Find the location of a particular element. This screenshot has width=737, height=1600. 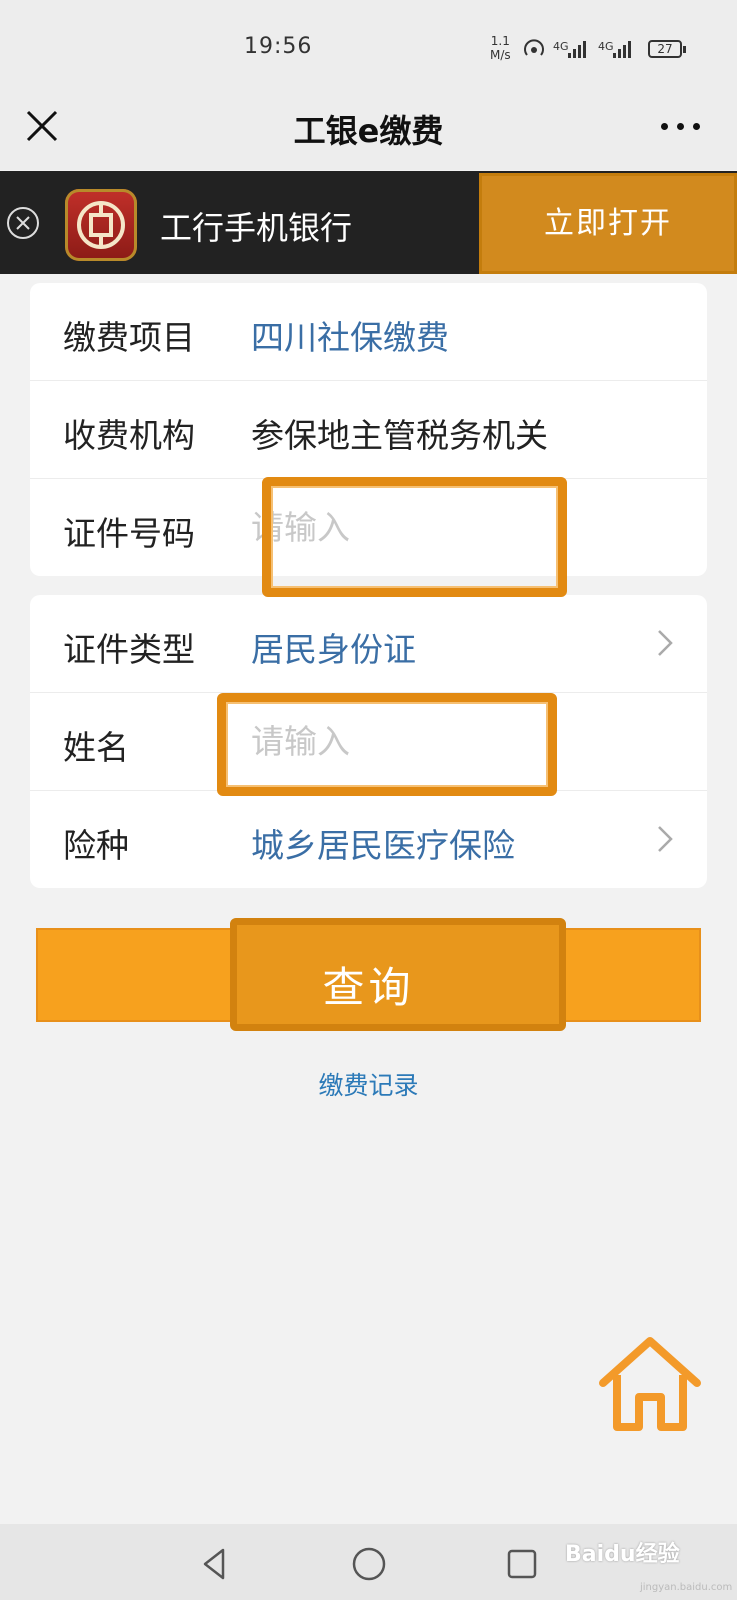

sim2-label: 4G is located at coordinates (606, 46).